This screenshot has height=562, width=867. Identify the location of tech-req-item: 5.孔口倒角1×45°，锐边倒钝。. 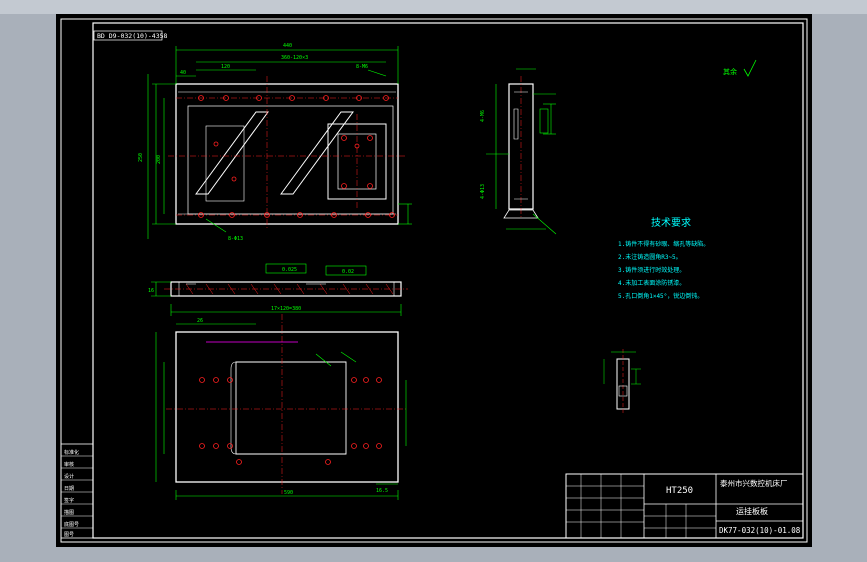
(660, 296).